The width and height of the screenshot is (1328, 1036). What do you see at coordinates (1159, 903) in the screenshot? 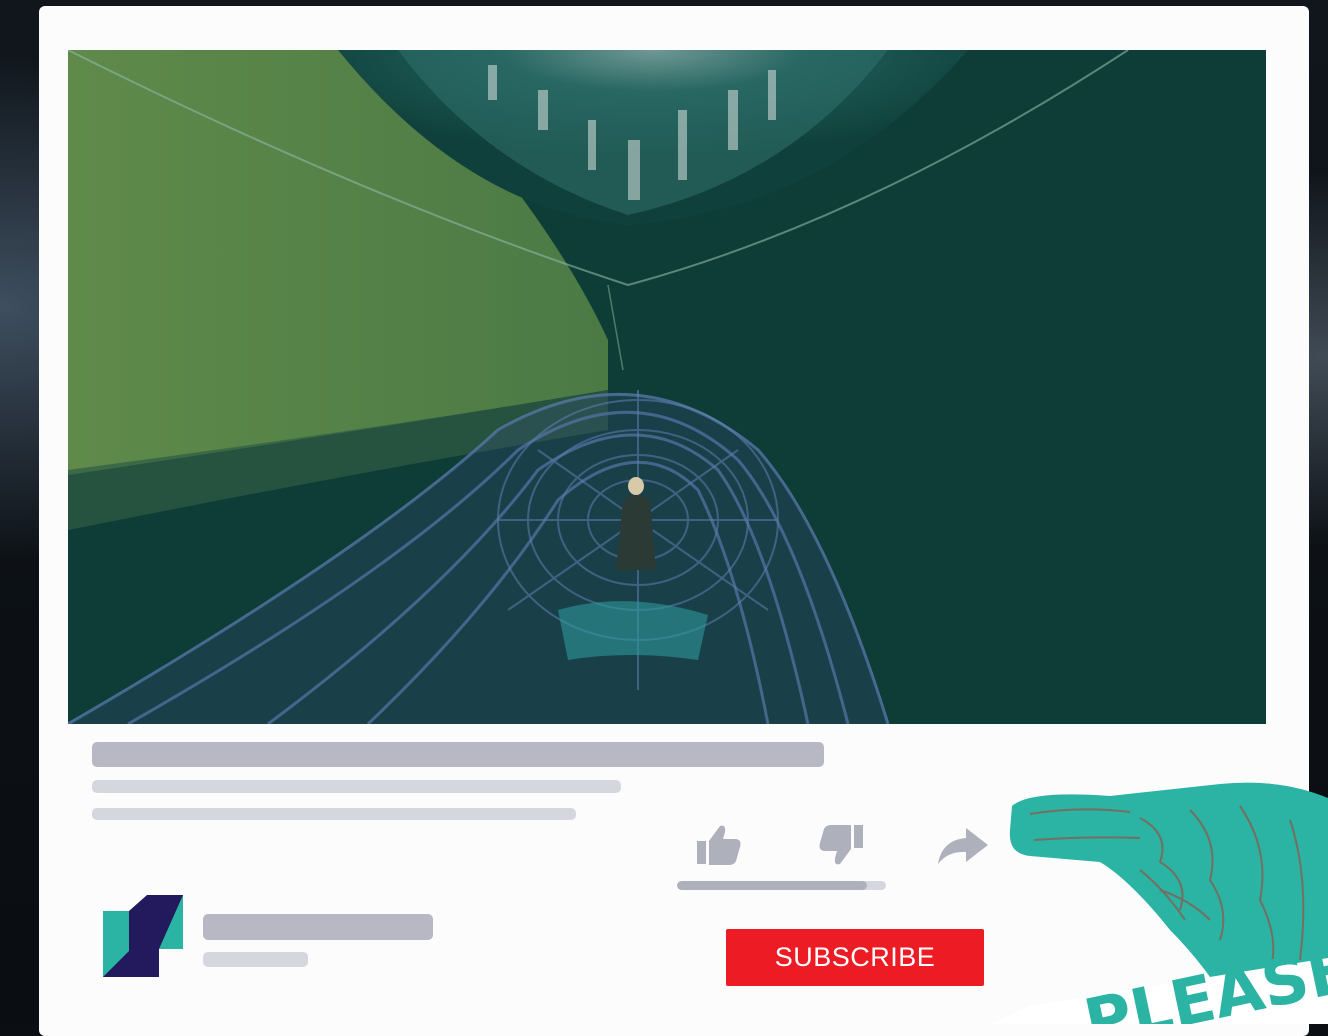
I see `pointing-hand-icon: PLEASE` at bounding box center [1159, 903].